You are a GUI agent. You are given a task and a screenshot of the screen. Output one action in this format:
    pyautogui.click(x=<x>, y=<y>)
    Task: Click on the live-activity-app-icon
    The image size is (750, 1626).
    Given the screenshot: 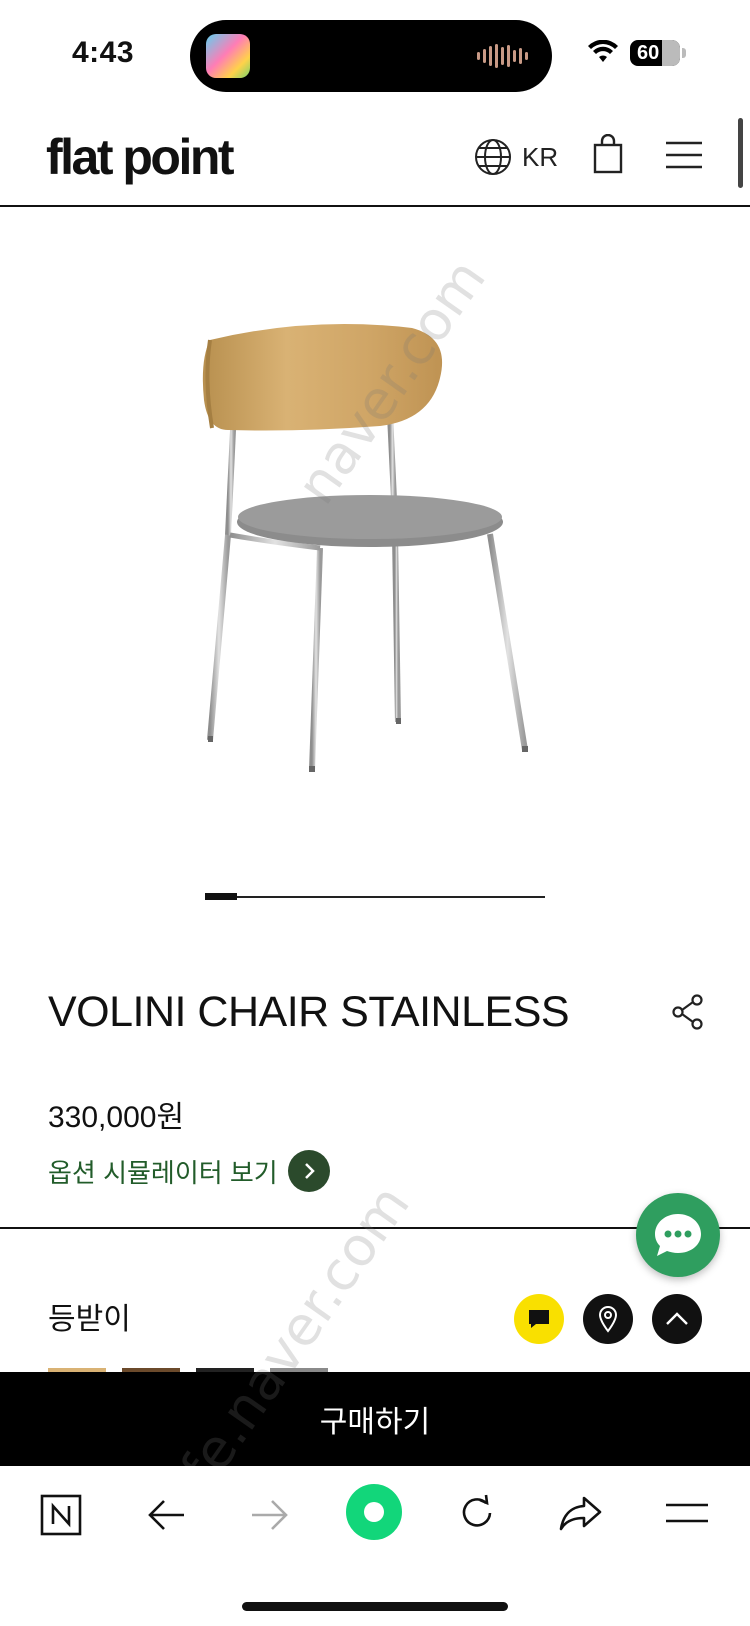 What is the action you would take?
    pyautogui.click(x=228, y=56)
    